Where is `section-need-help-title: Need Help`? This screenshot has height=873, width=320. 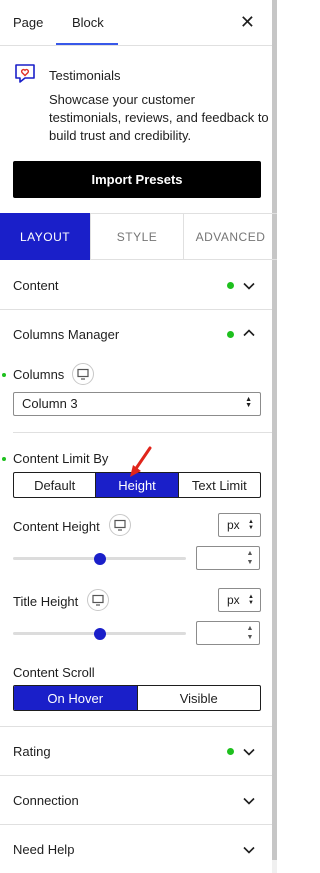 section-need-help-title: Need Help is located at coordinates (44, 849).